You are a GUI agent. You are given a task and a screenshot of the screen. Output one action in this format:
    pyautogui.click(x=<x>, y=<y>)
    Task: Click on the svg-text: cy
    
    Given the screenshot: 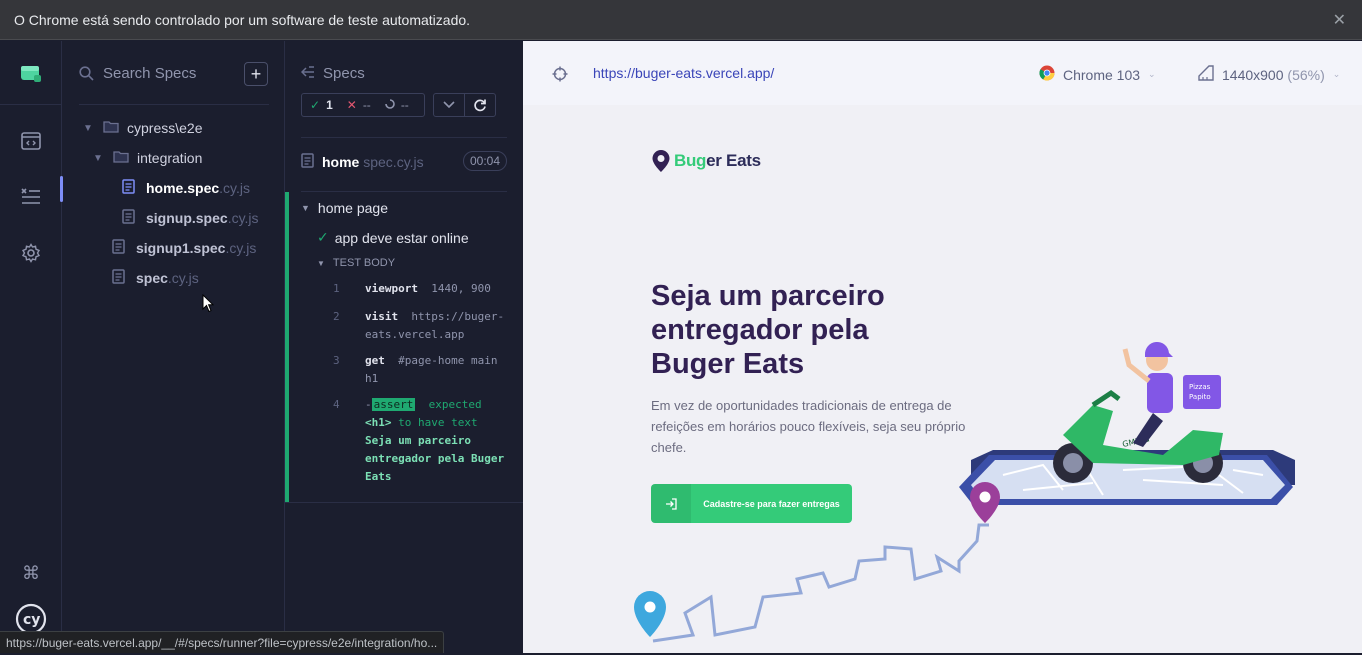 What is the action you would take?
    pyautogui.click(x=31, y=620)
    